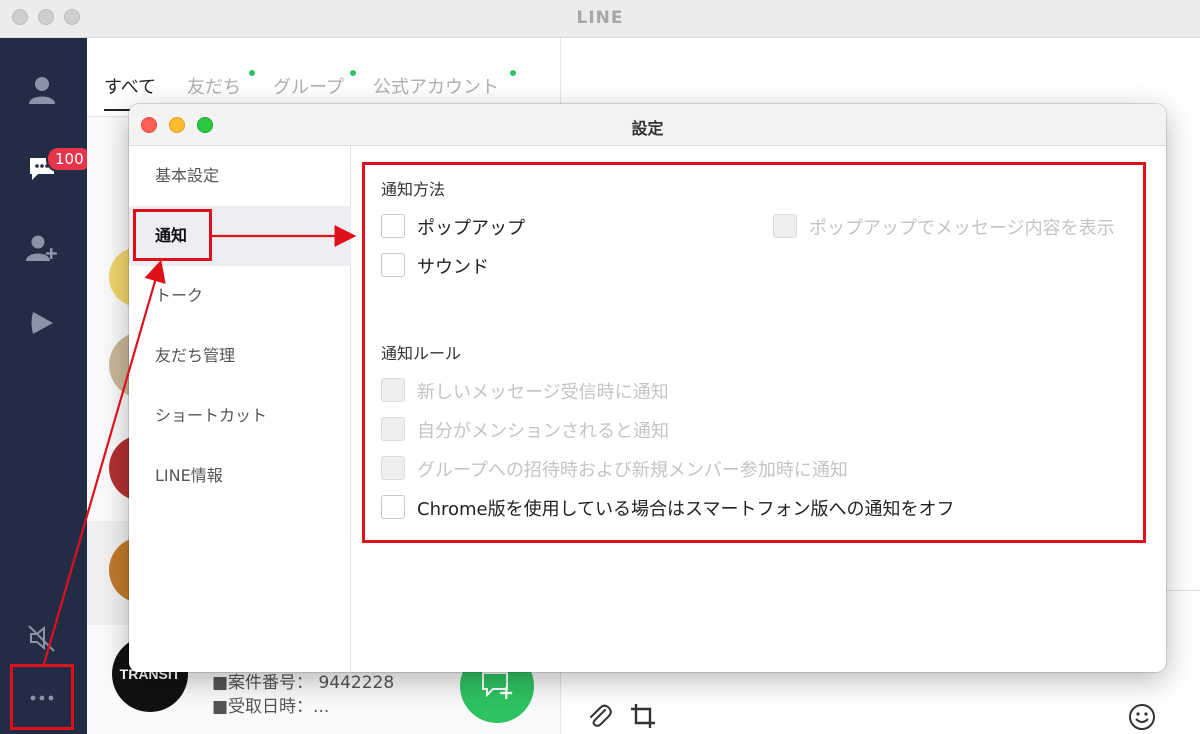 The image size is (1200, 734). Describe the element at coordinates (240, 476) in the screenshot. I see `menu-item-line-info: LINE情報` at that location.